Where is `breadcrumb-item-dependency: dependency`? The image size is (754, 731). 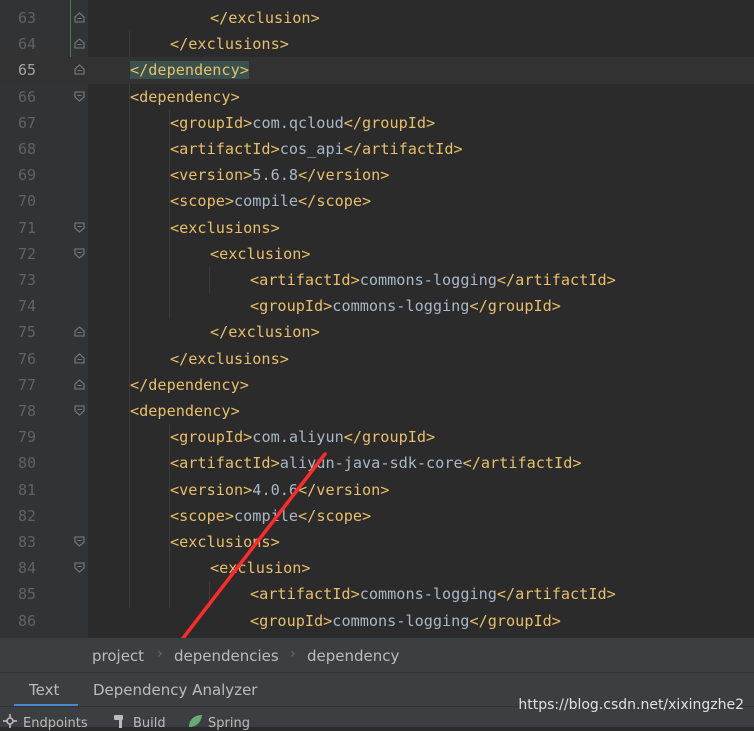
breadcrumb-item-dependency: dependency is located at coordinates (353, 656).